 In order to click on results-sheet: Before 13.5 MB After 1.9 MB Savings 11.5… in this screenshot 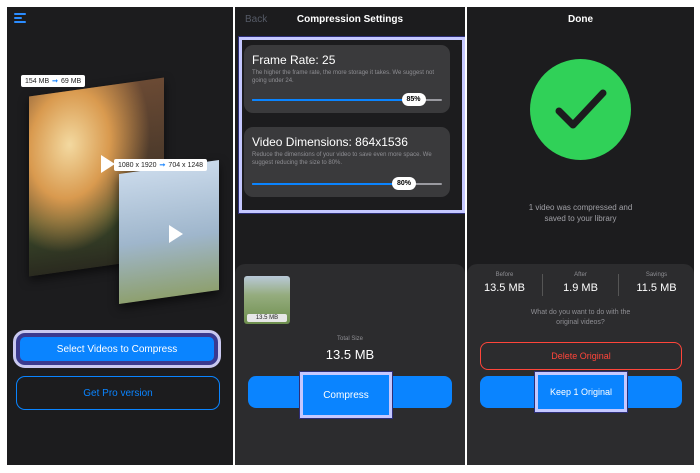, I will do `click(580, 364)`.